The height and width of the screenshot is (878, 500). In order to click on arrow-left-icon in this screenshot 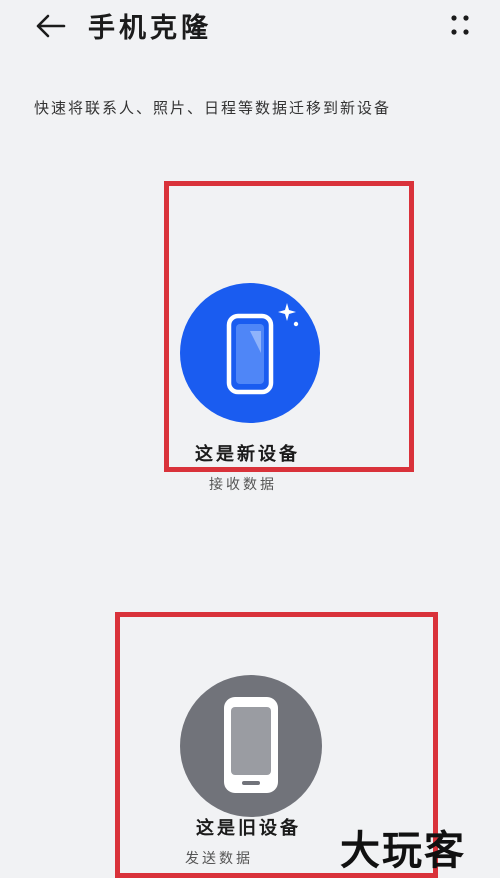, I will do `click(51, 26)`.